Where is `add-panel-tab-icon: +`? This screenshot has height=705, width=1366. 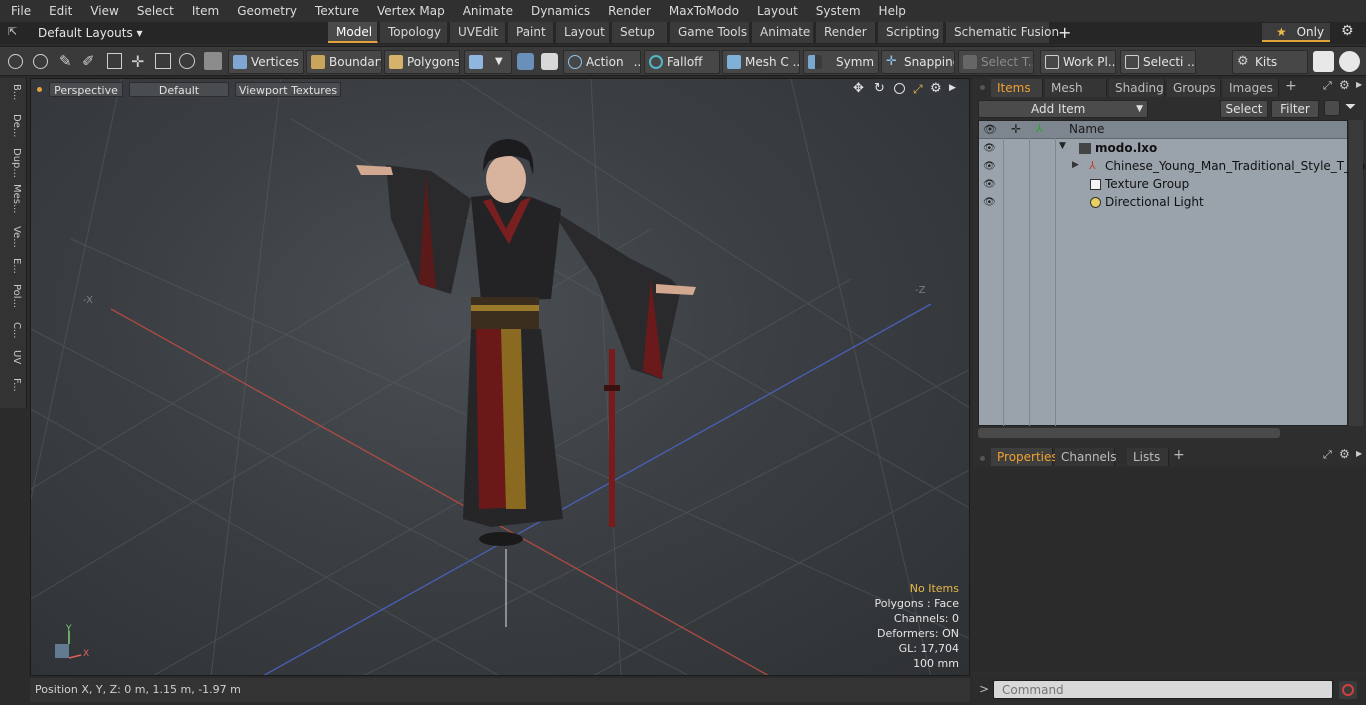 add-panel-tab-icon: + is located at coordinates (1291, 86).